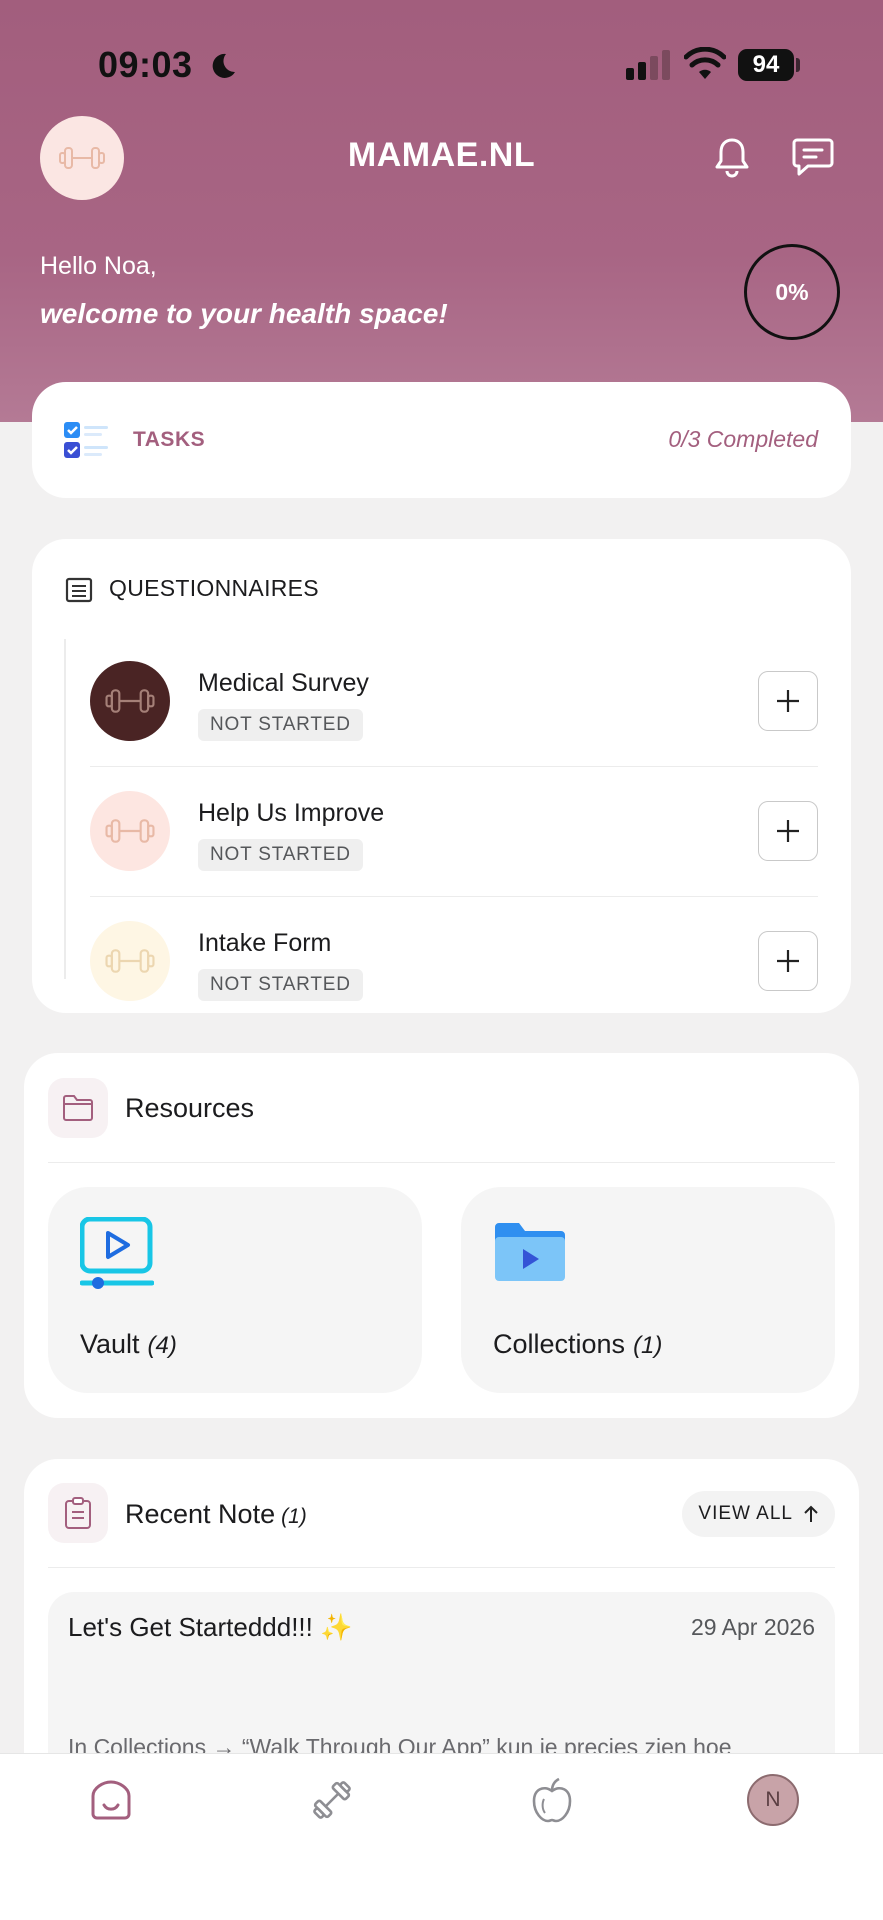  I want to click on questionnaires-title: QUESTIONNAIRES, so click(214, 588).